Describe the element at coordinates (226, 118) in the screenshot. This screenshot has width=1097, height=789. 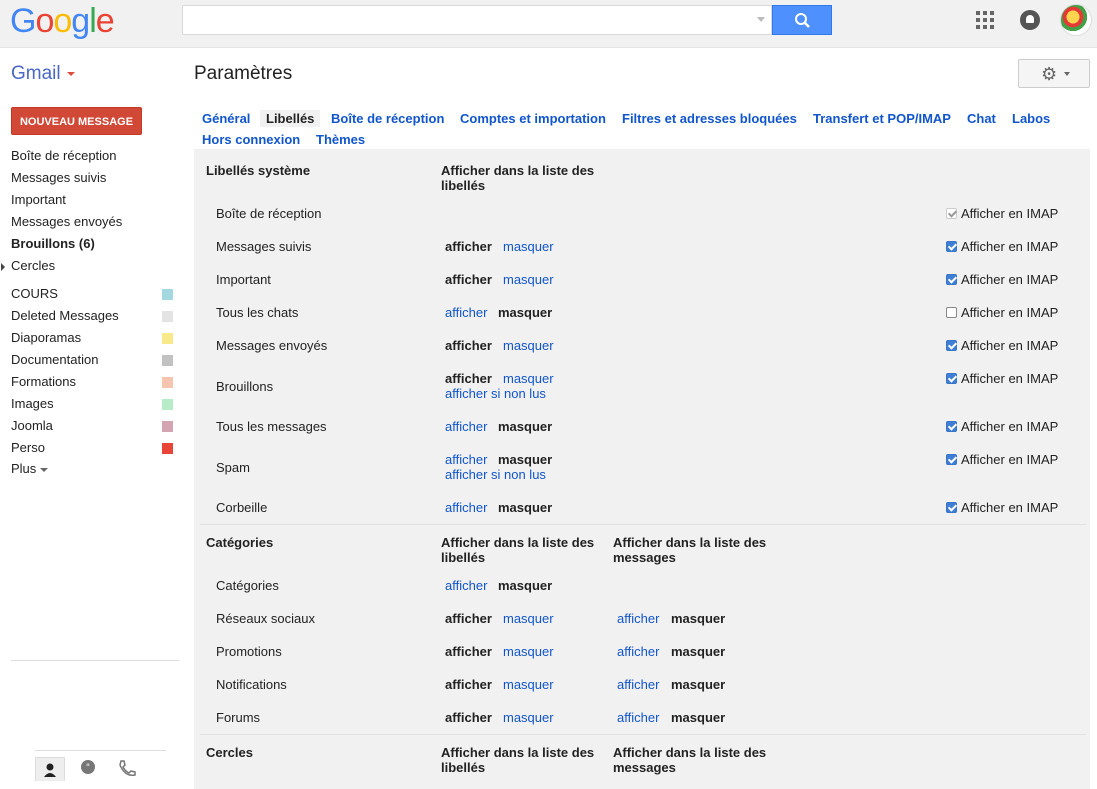
I see `tab: Général` at that location.